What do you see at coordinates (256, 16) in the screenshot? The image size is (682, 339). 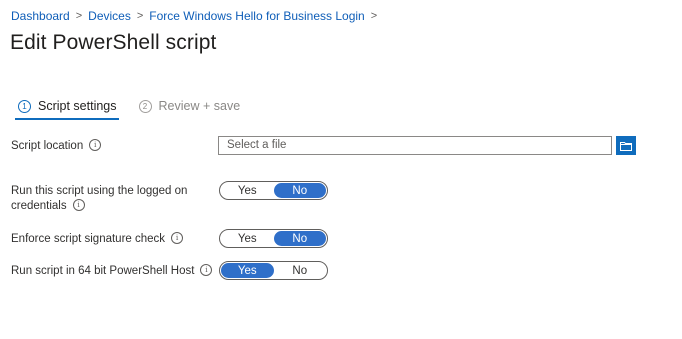 I see `breadcrumb-script-link: Force Windows Hello for Business Login` at bounding box center [256, 16].